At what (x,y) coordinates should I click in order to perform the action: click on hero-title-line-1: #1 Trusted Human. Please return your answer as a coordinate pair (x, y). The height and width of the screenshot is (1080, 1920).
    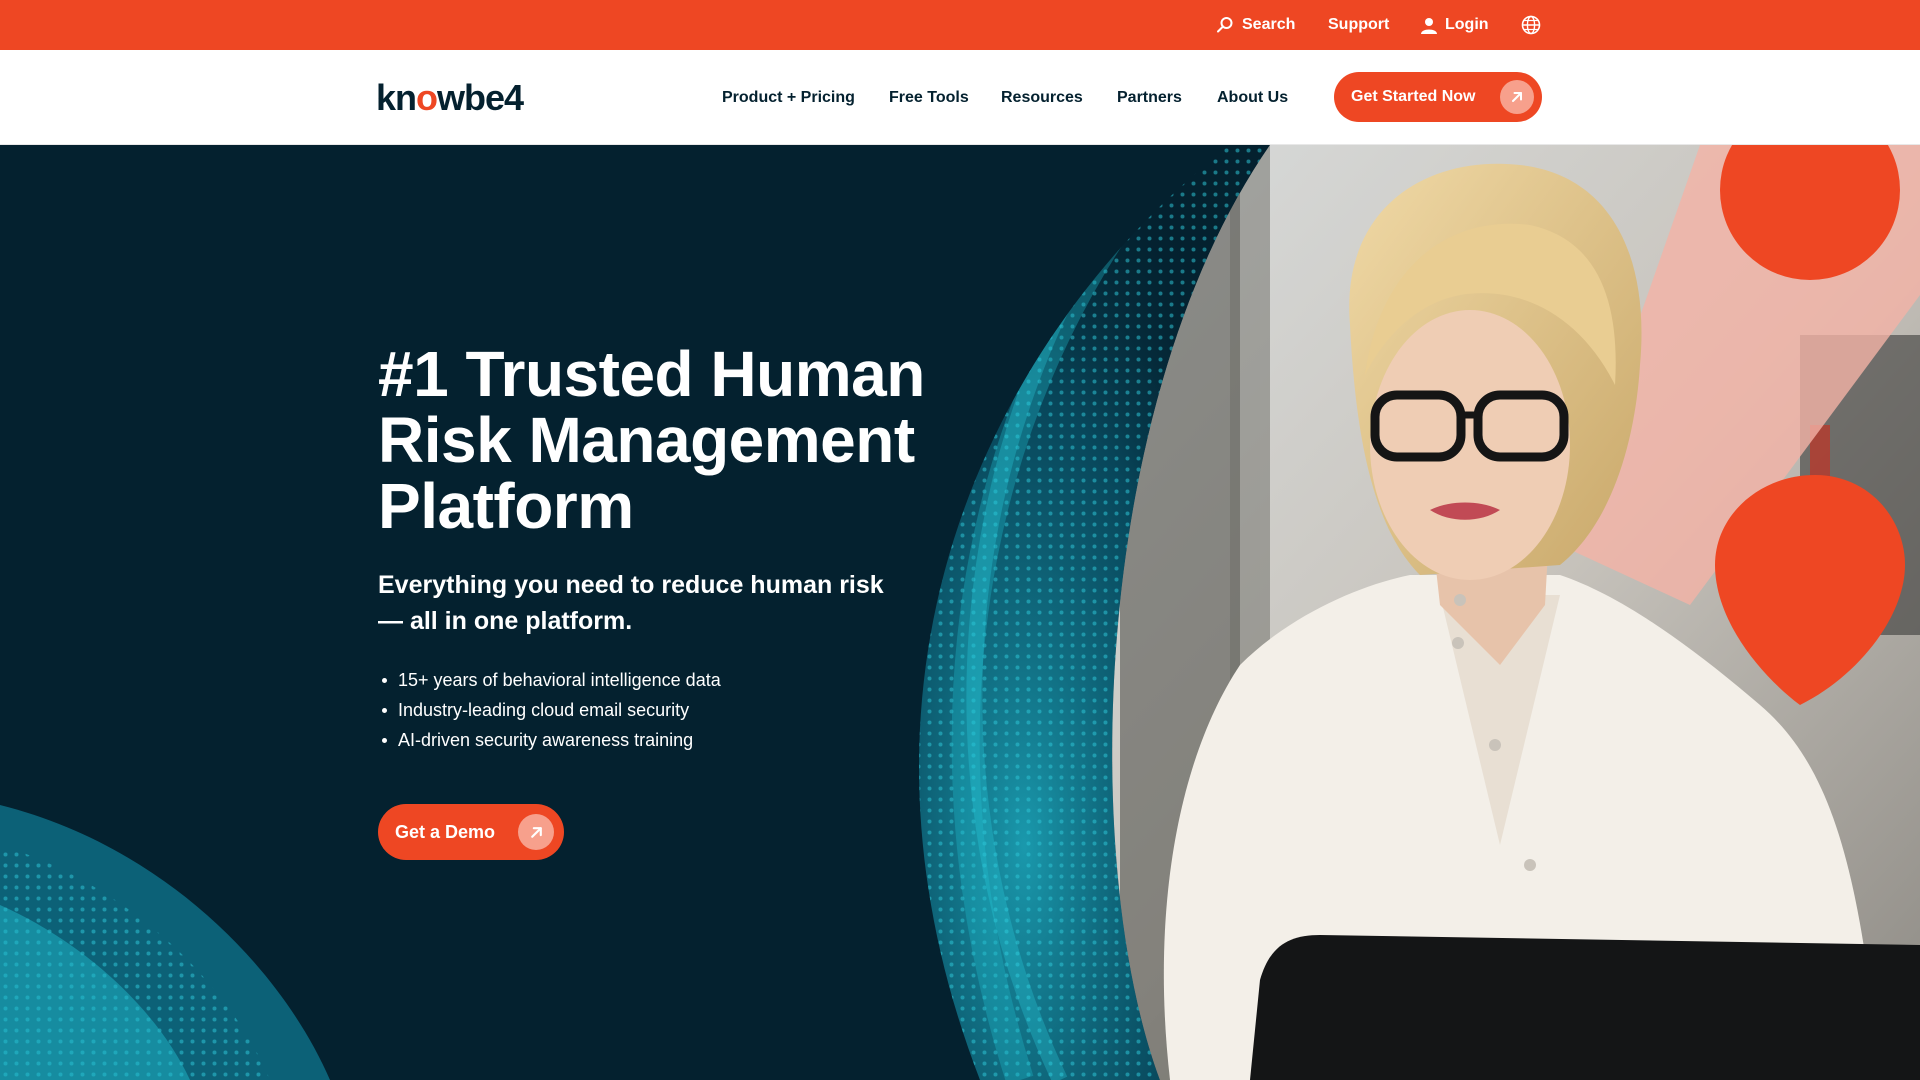
    Looking at the image, I should click on (651, 374).